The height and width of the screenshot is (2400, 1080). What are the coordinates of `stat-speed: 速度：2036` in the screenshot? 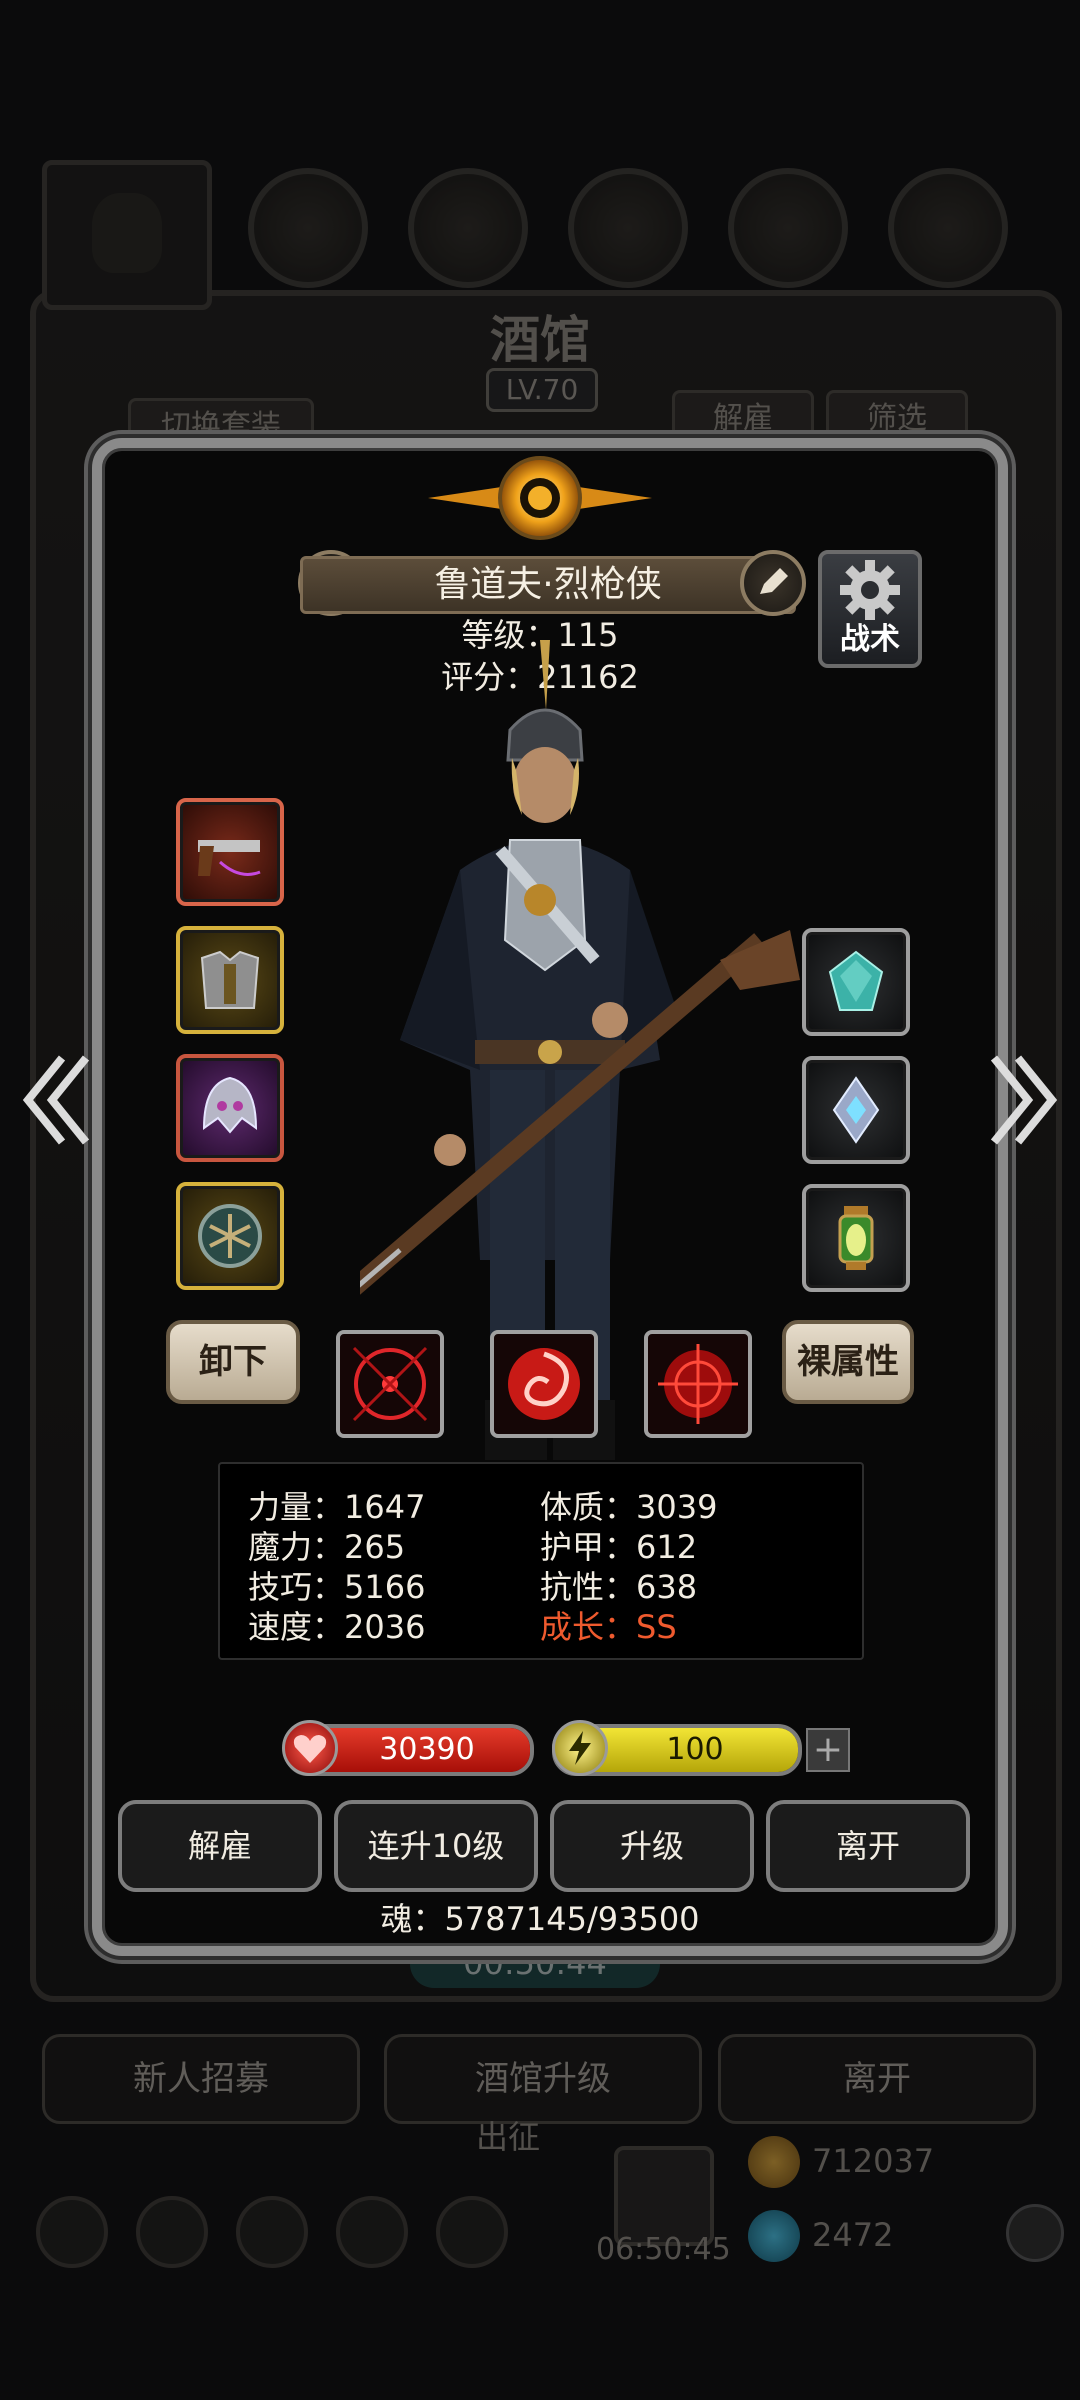 It's located at (337, 1627).